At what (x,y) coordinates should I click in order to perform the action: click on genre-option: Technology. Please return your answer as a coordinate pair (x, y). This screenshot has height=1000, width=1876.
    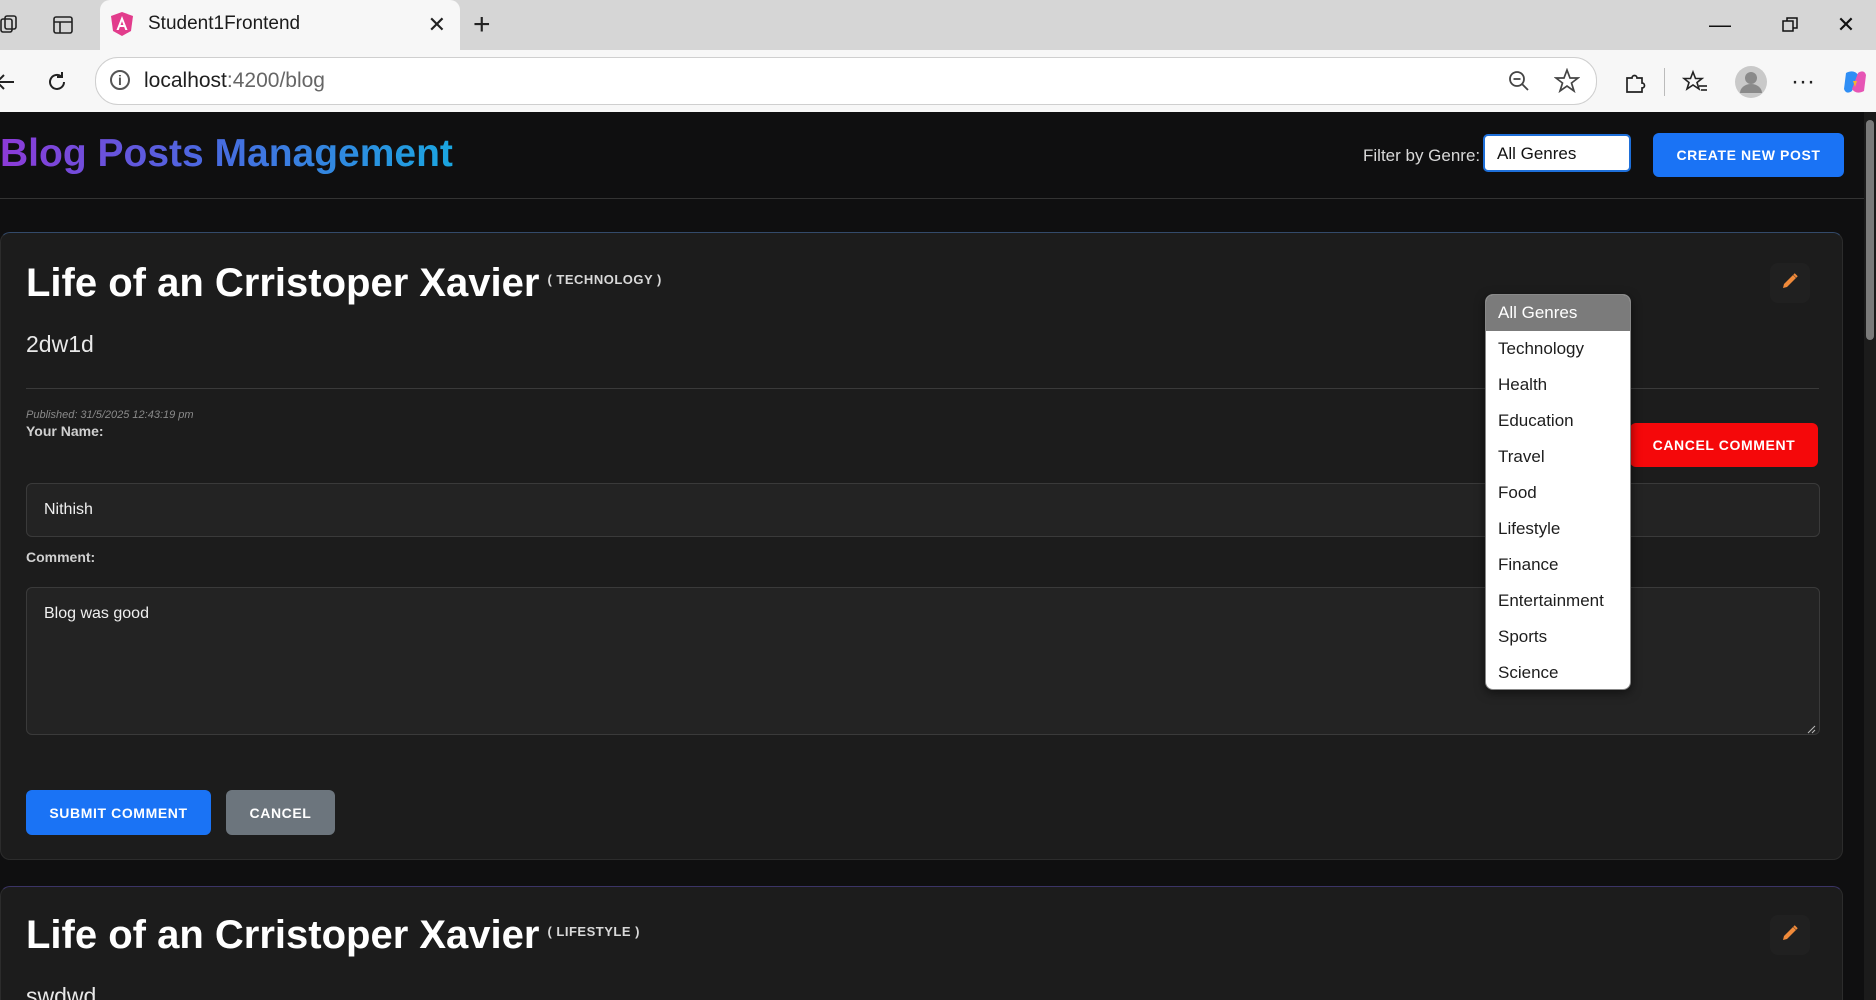
    Looking at the image, I should click on (1558, 349).